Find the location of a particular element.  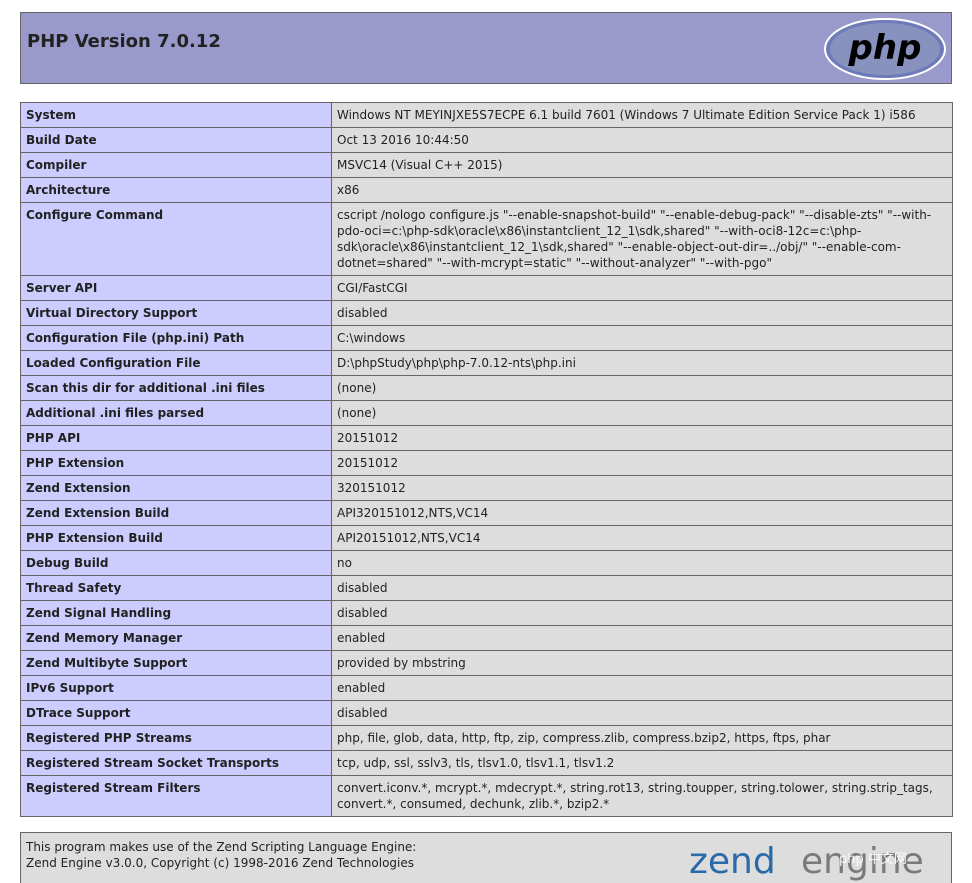

table-row: PHP Extension 20151012 is located at coordinates (486, 463).